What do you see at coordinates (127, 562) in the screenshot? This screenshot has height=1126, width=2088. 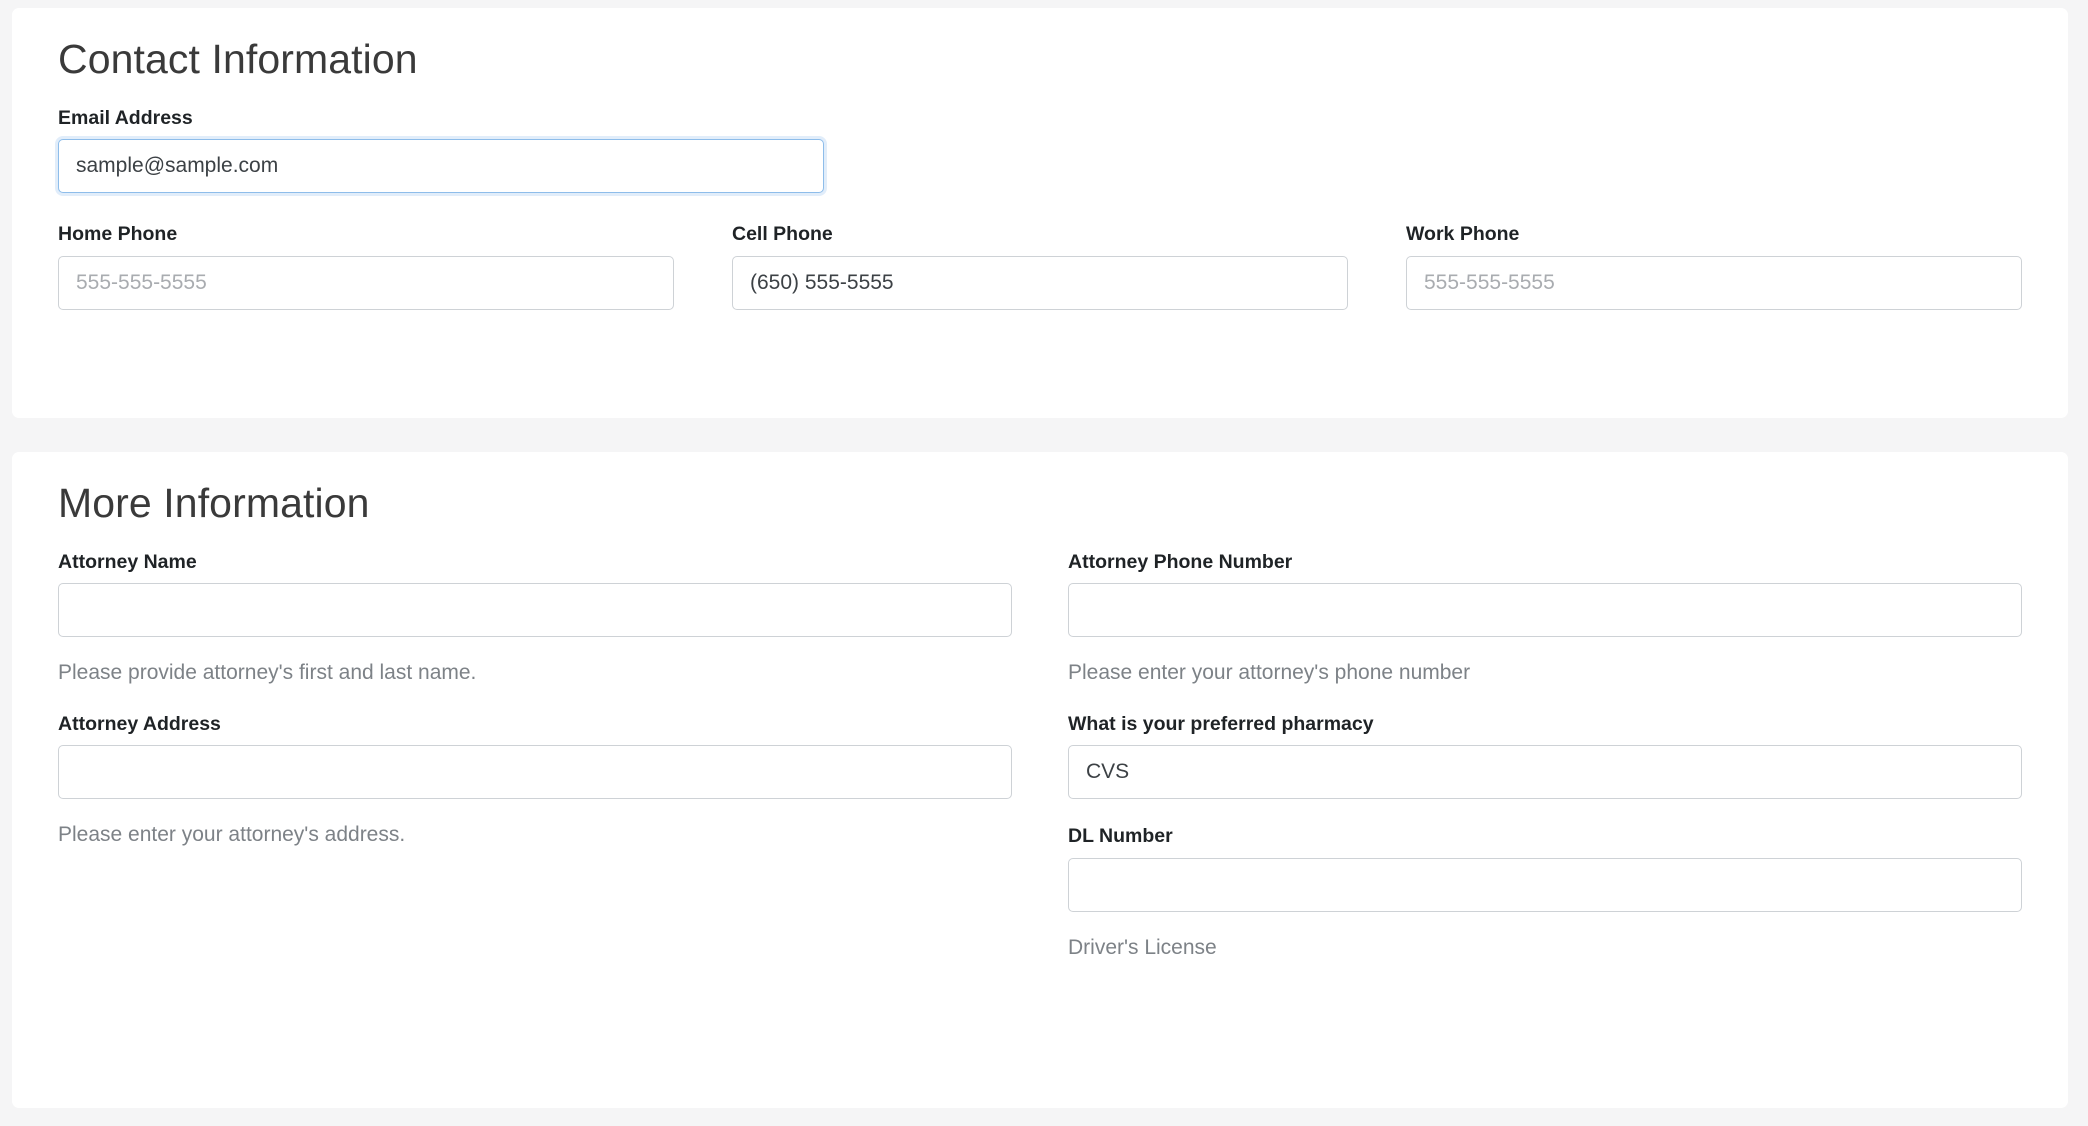 I see `attorney-name-label: Attorney Name` at bounding box center [127, 562].